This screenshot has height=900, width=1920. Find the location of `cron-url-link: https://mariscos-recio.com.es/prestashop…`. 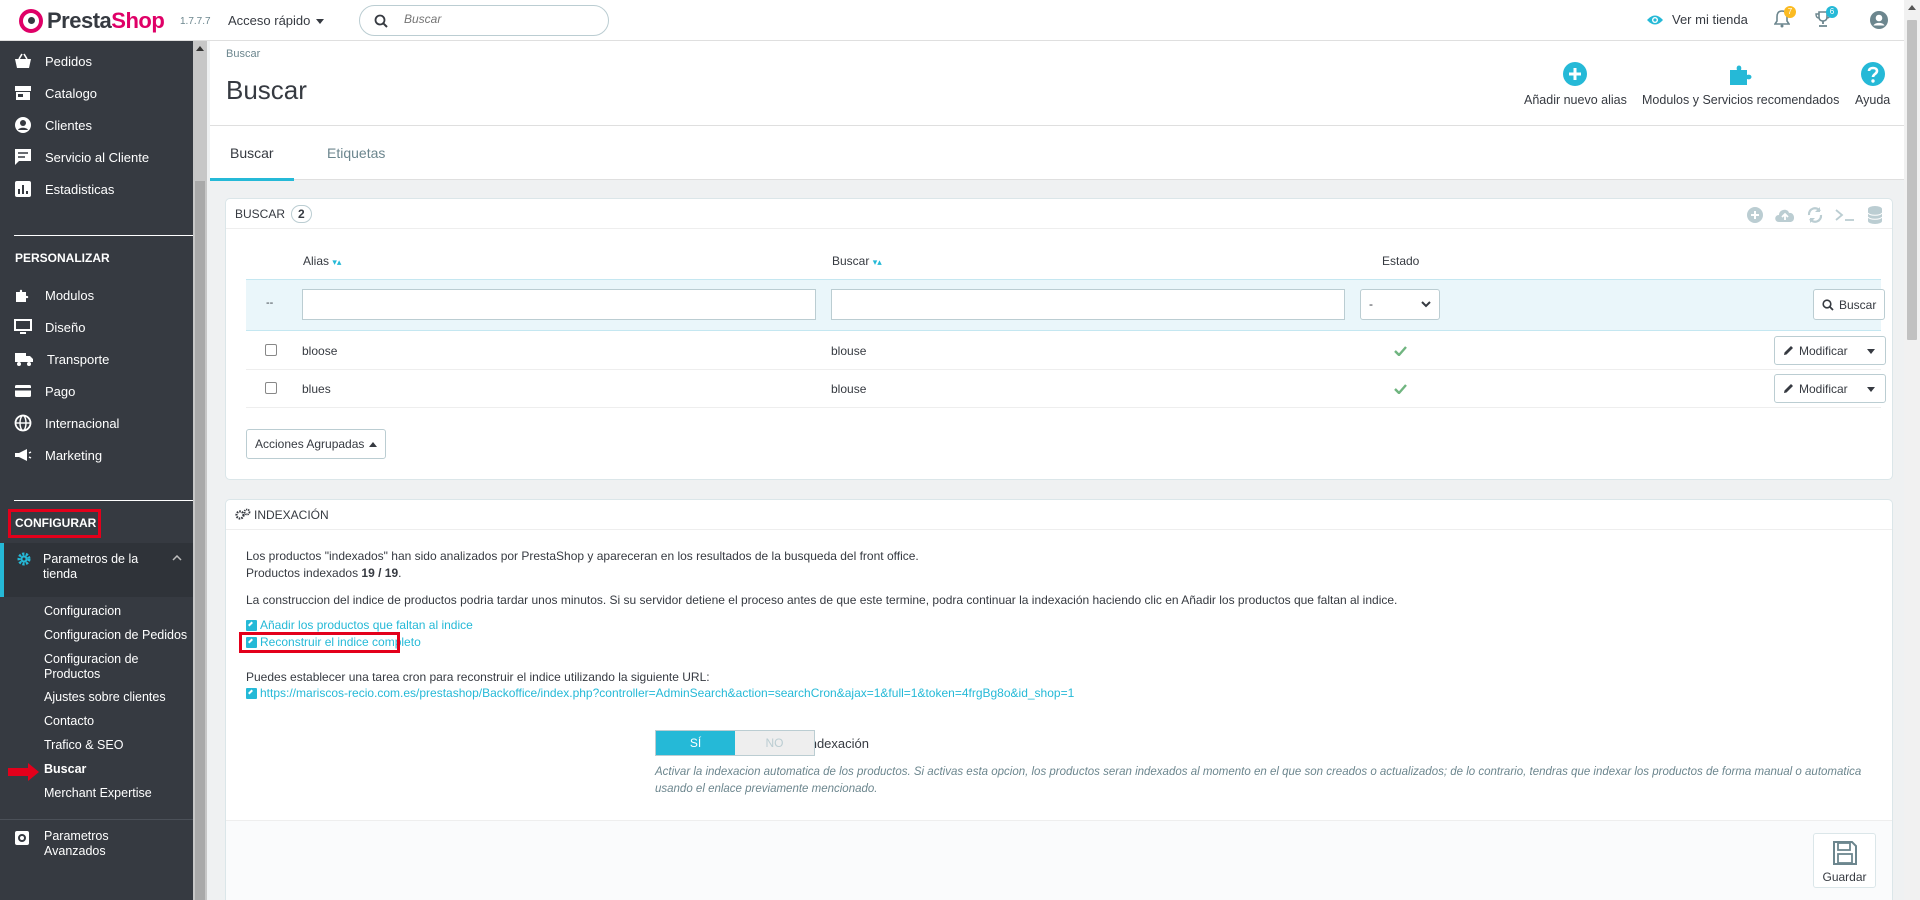

cron-url-link: https://mariscos-recio.com.es/prestashop… is located at coordinates (660, 693).